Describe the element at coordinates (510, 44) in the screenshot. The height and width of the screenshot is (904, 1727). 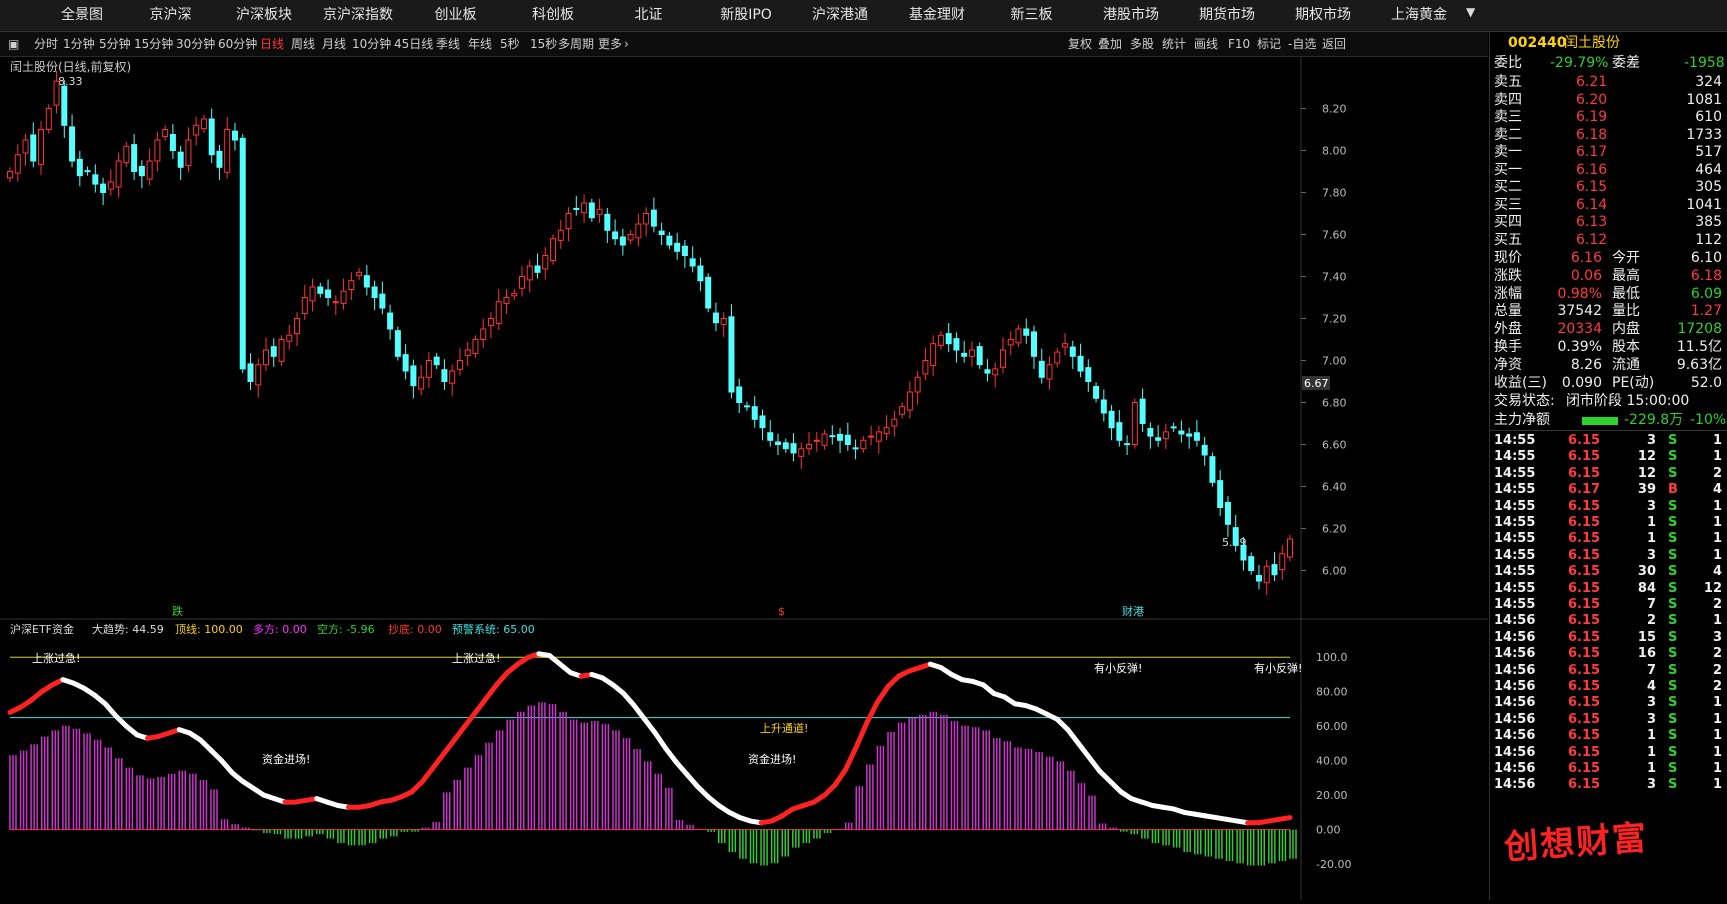
I see `period-13: 5秒` at that location.